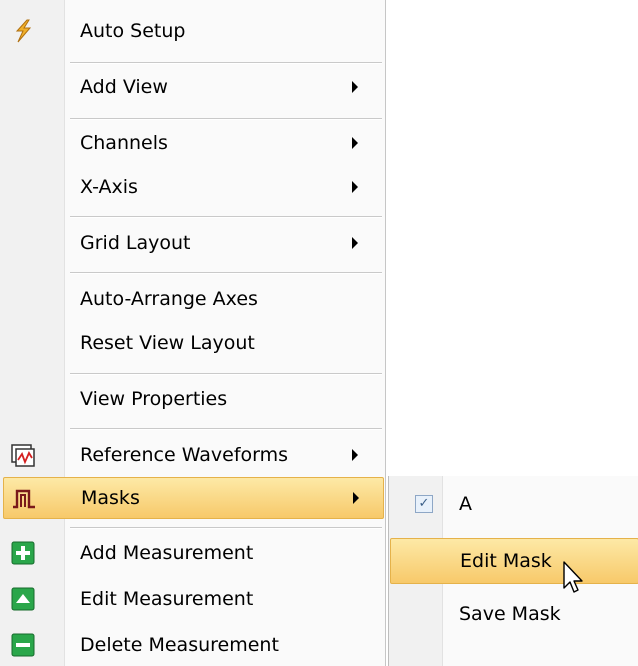 This screenshot has height=666, width=638. Describe the element at coordinates (193, 498) in the screenshot. I see `menu-item-masks: Masks` at that location.